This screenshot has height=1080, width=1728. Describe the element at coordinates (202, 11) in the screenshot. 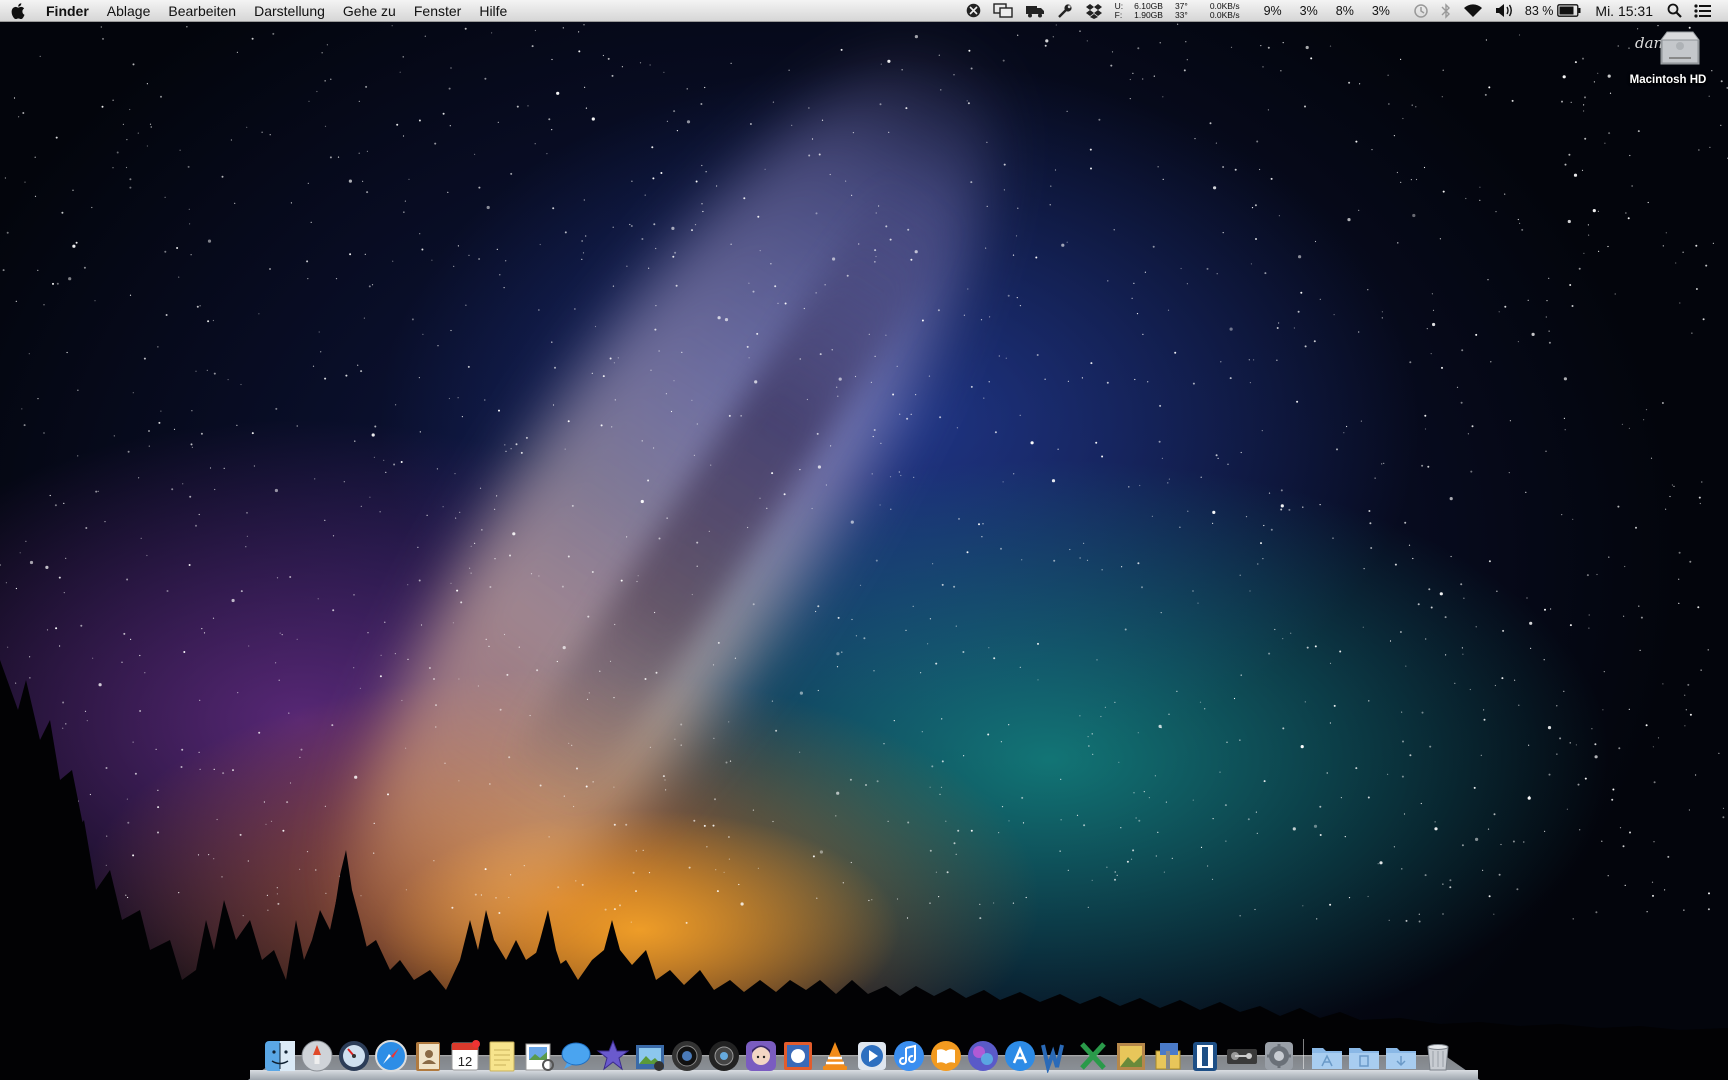

I see `menu-bearbeiten: Bearbeiten` at that location.